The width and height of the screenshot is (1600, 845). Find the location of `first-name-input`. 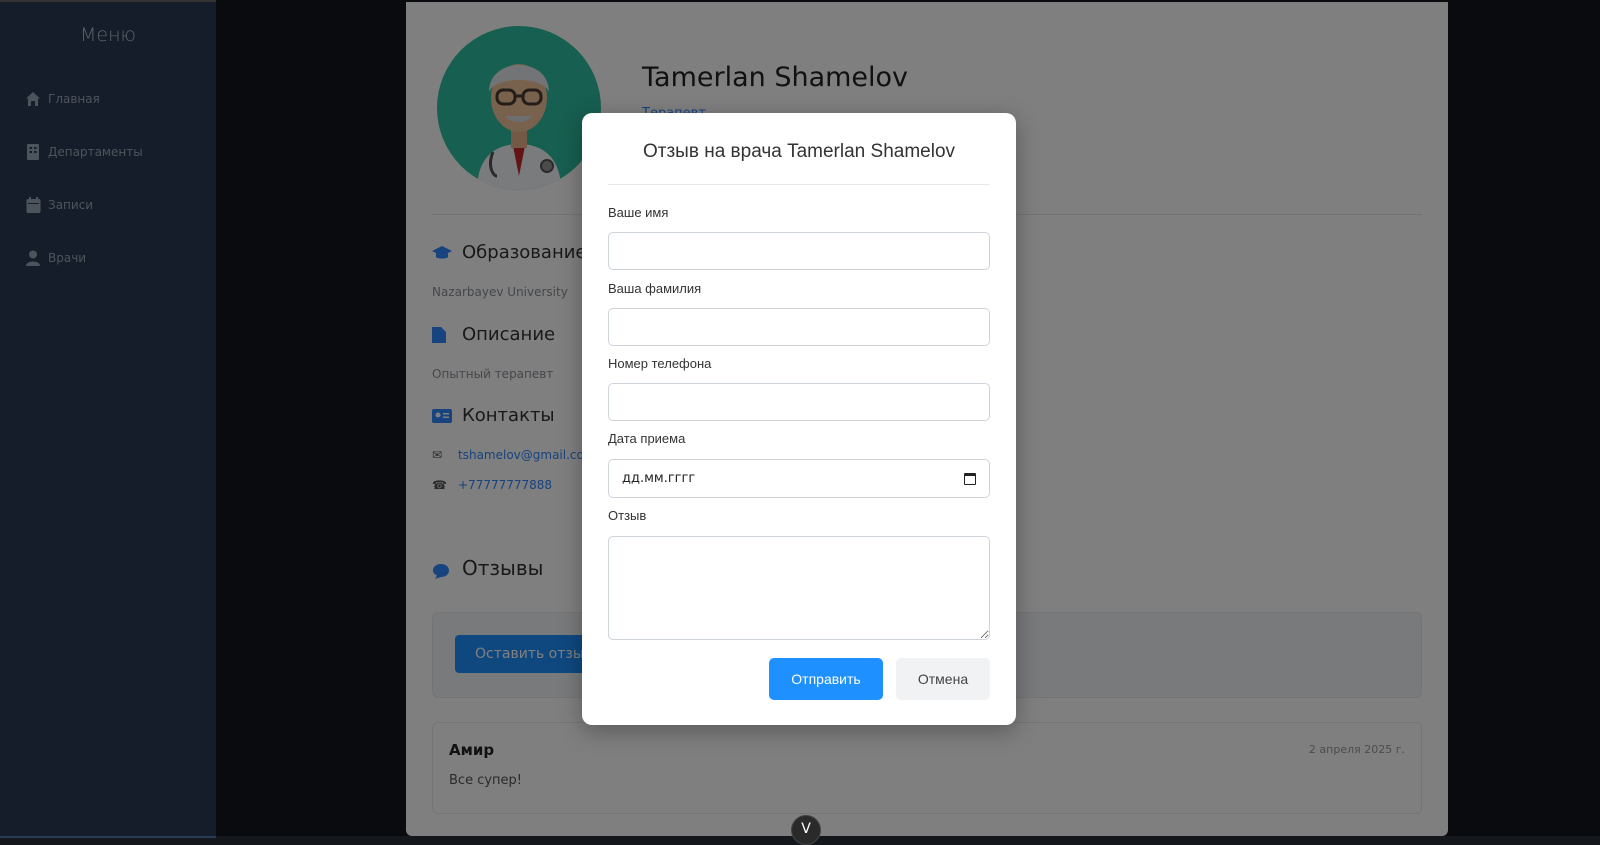

first-name-input is located at coordinates (799, 251).